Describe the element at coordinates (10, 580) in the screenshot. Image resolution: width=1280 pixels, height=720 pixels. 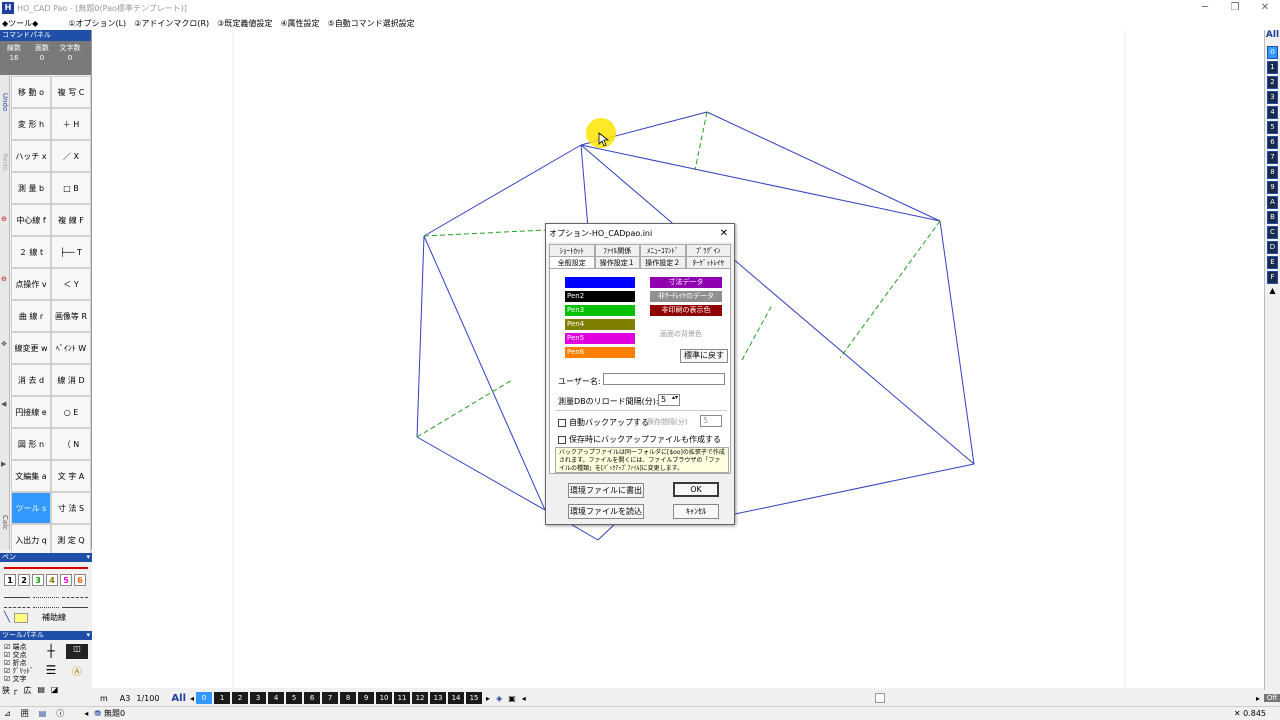
I see `pen-number-button: 1` at that location.